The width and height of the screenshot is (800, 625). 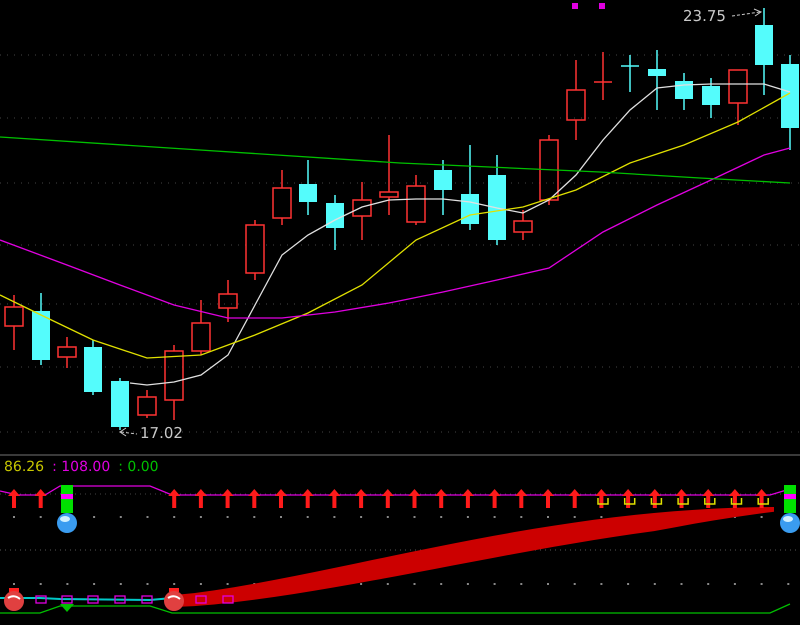 What do you see at coordinates (138, 468) in the screenshot?
I see `indicator-value: : 0.00` at bounding box center [138, 468].